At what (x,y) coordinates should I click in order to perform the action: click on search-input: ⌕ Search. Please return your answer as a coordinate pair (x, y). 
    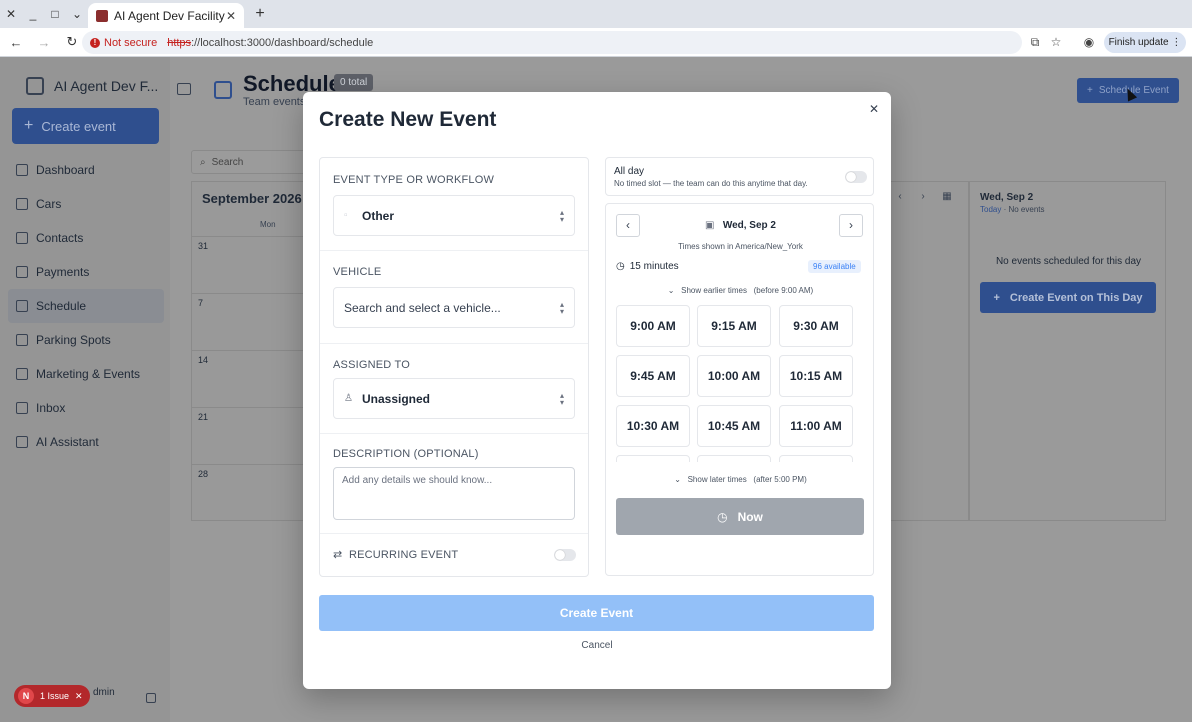
    Looking at the image, I should click on (251, 162).